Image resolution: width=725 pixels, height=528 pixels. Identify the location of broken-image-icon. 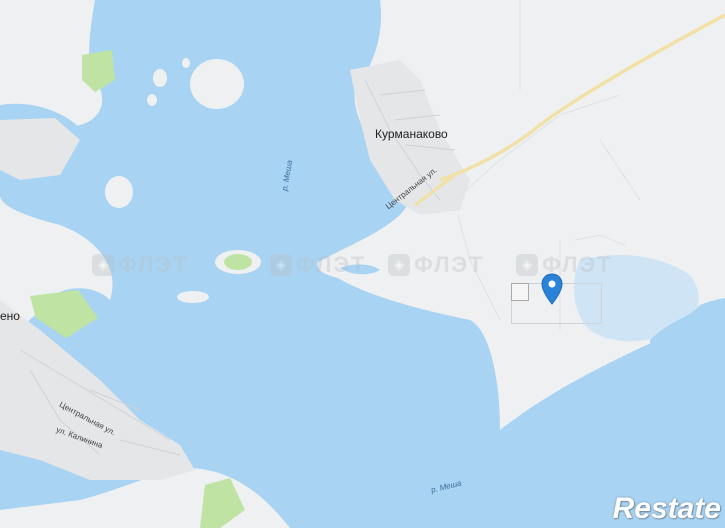
(520, 292).